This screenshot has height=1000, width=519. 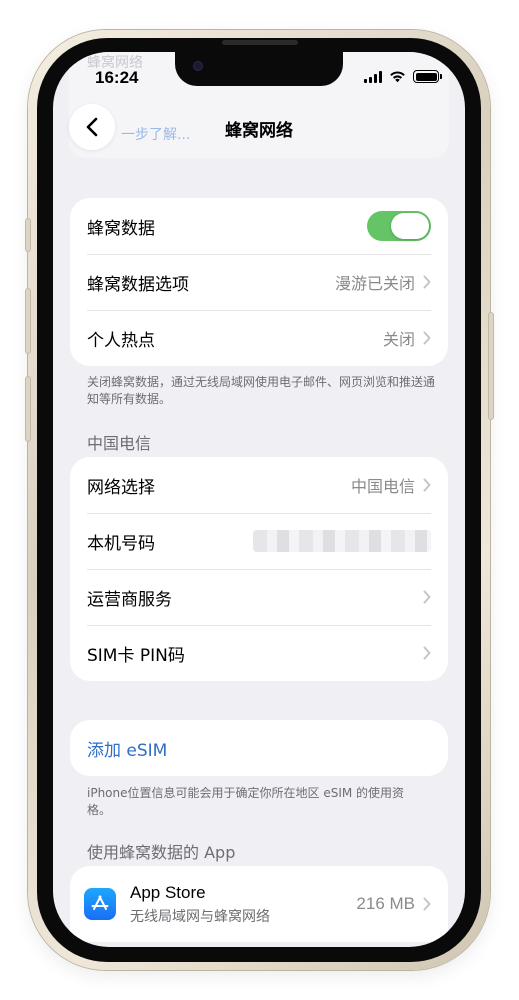 I want to click on carrier-services-row: 运营商服务, so click(x=259, y=597).